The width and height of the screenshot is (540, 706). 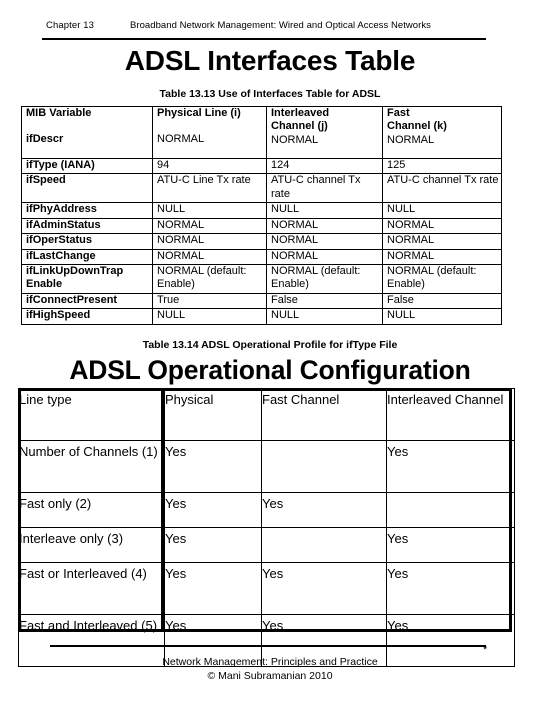 What do you see at coordinates (324, 316) in the screenshot?
I see `cell-interleaved-channel: NULL` at bounding box center [324, 316].